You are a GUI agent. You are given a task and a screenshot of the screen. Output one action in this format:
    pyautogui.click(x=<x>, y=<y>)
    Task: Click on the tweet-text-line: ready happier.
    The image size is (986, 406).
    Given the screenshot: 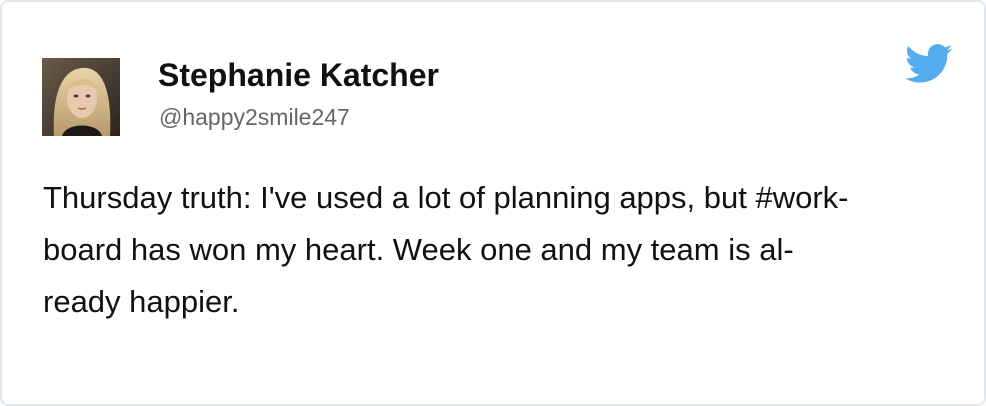 What is the action you would take?
    pyautogui.click(x=141, y=301)
    